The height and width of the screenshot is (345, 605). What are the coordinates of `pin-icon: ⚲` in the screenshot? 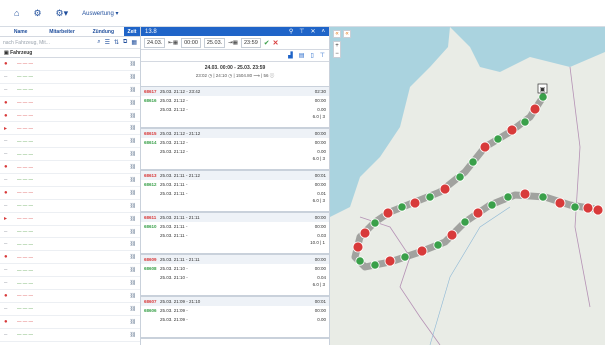 It's located at (291, 31).